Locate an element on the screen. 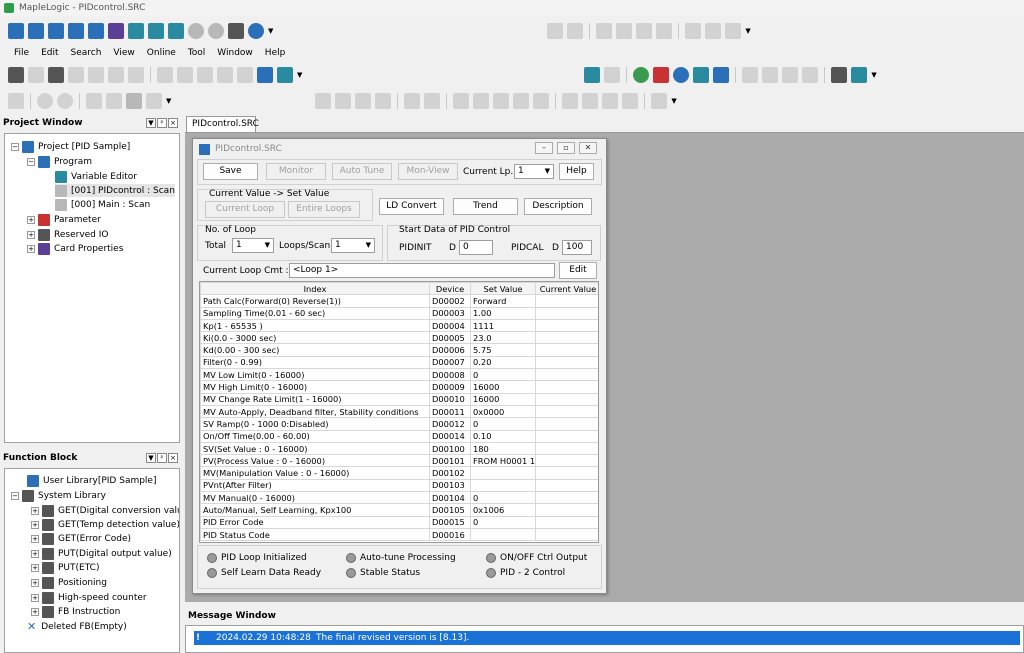  fb-item: + PUT(Digital output value) is located at coordinates (101, 553).